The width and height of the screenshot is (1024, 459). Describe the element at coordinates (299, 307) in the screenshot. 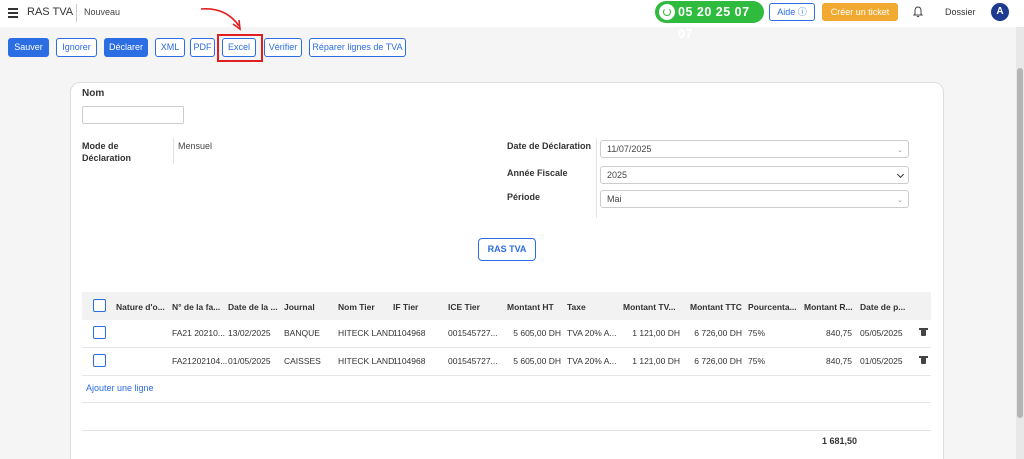

I see `column-header: Journal` at that location.